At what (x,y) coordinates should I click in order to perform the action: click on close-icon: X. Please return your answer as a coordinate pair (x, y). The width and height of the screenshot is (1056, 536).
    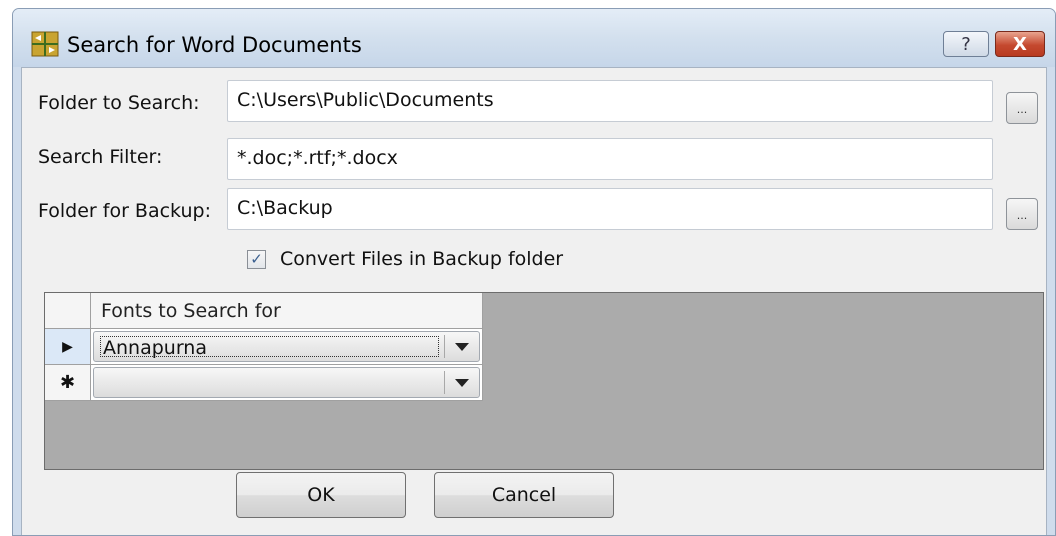
    Looking at the image, I should click on (1020, 44).